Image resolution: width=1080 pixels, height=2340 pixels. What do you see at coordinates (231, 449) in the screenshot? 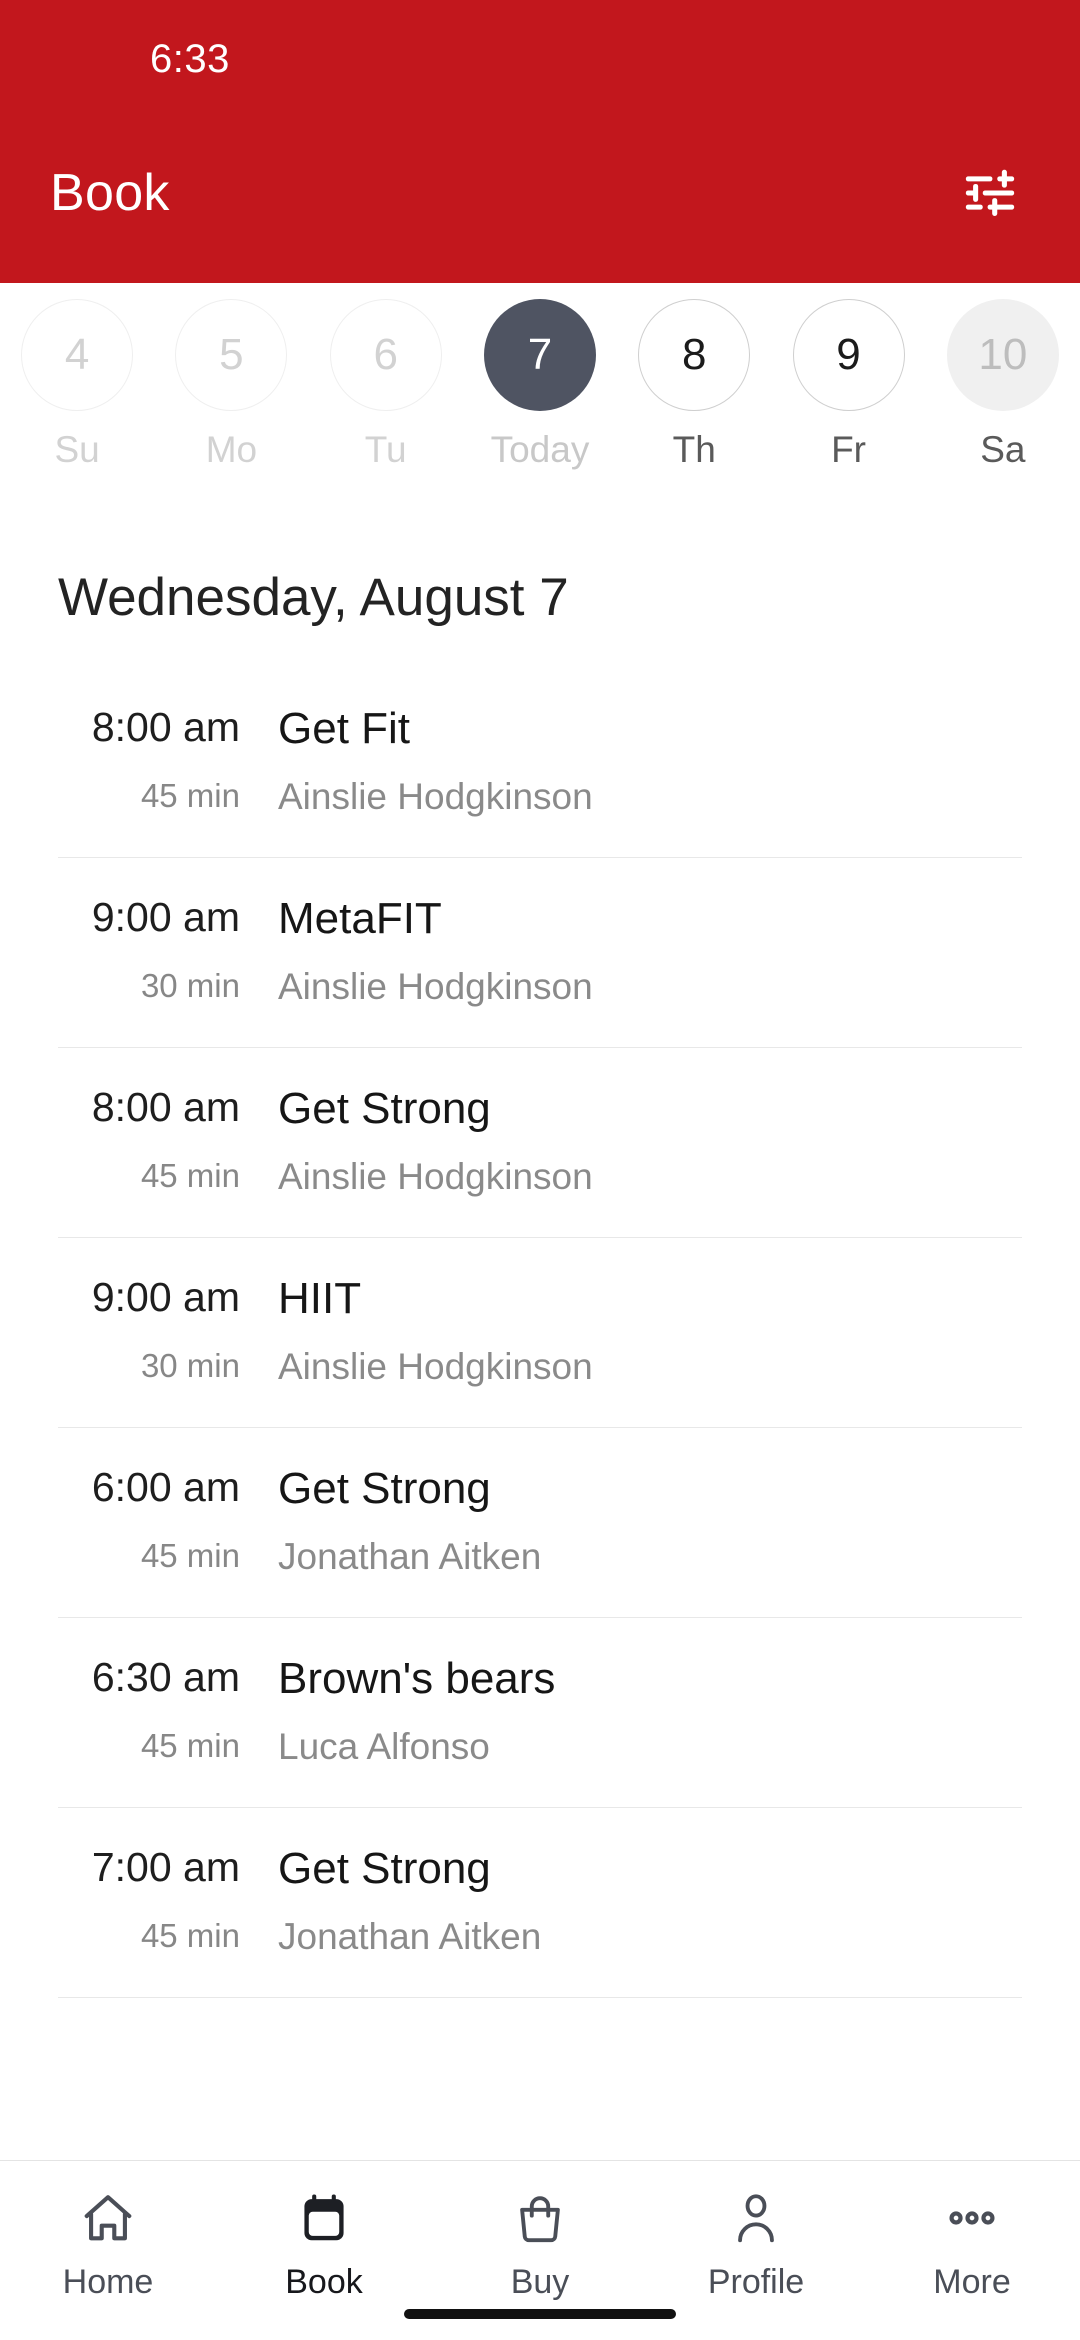
I see `date-chip-label: Mo` at bounding box center [231, 449].